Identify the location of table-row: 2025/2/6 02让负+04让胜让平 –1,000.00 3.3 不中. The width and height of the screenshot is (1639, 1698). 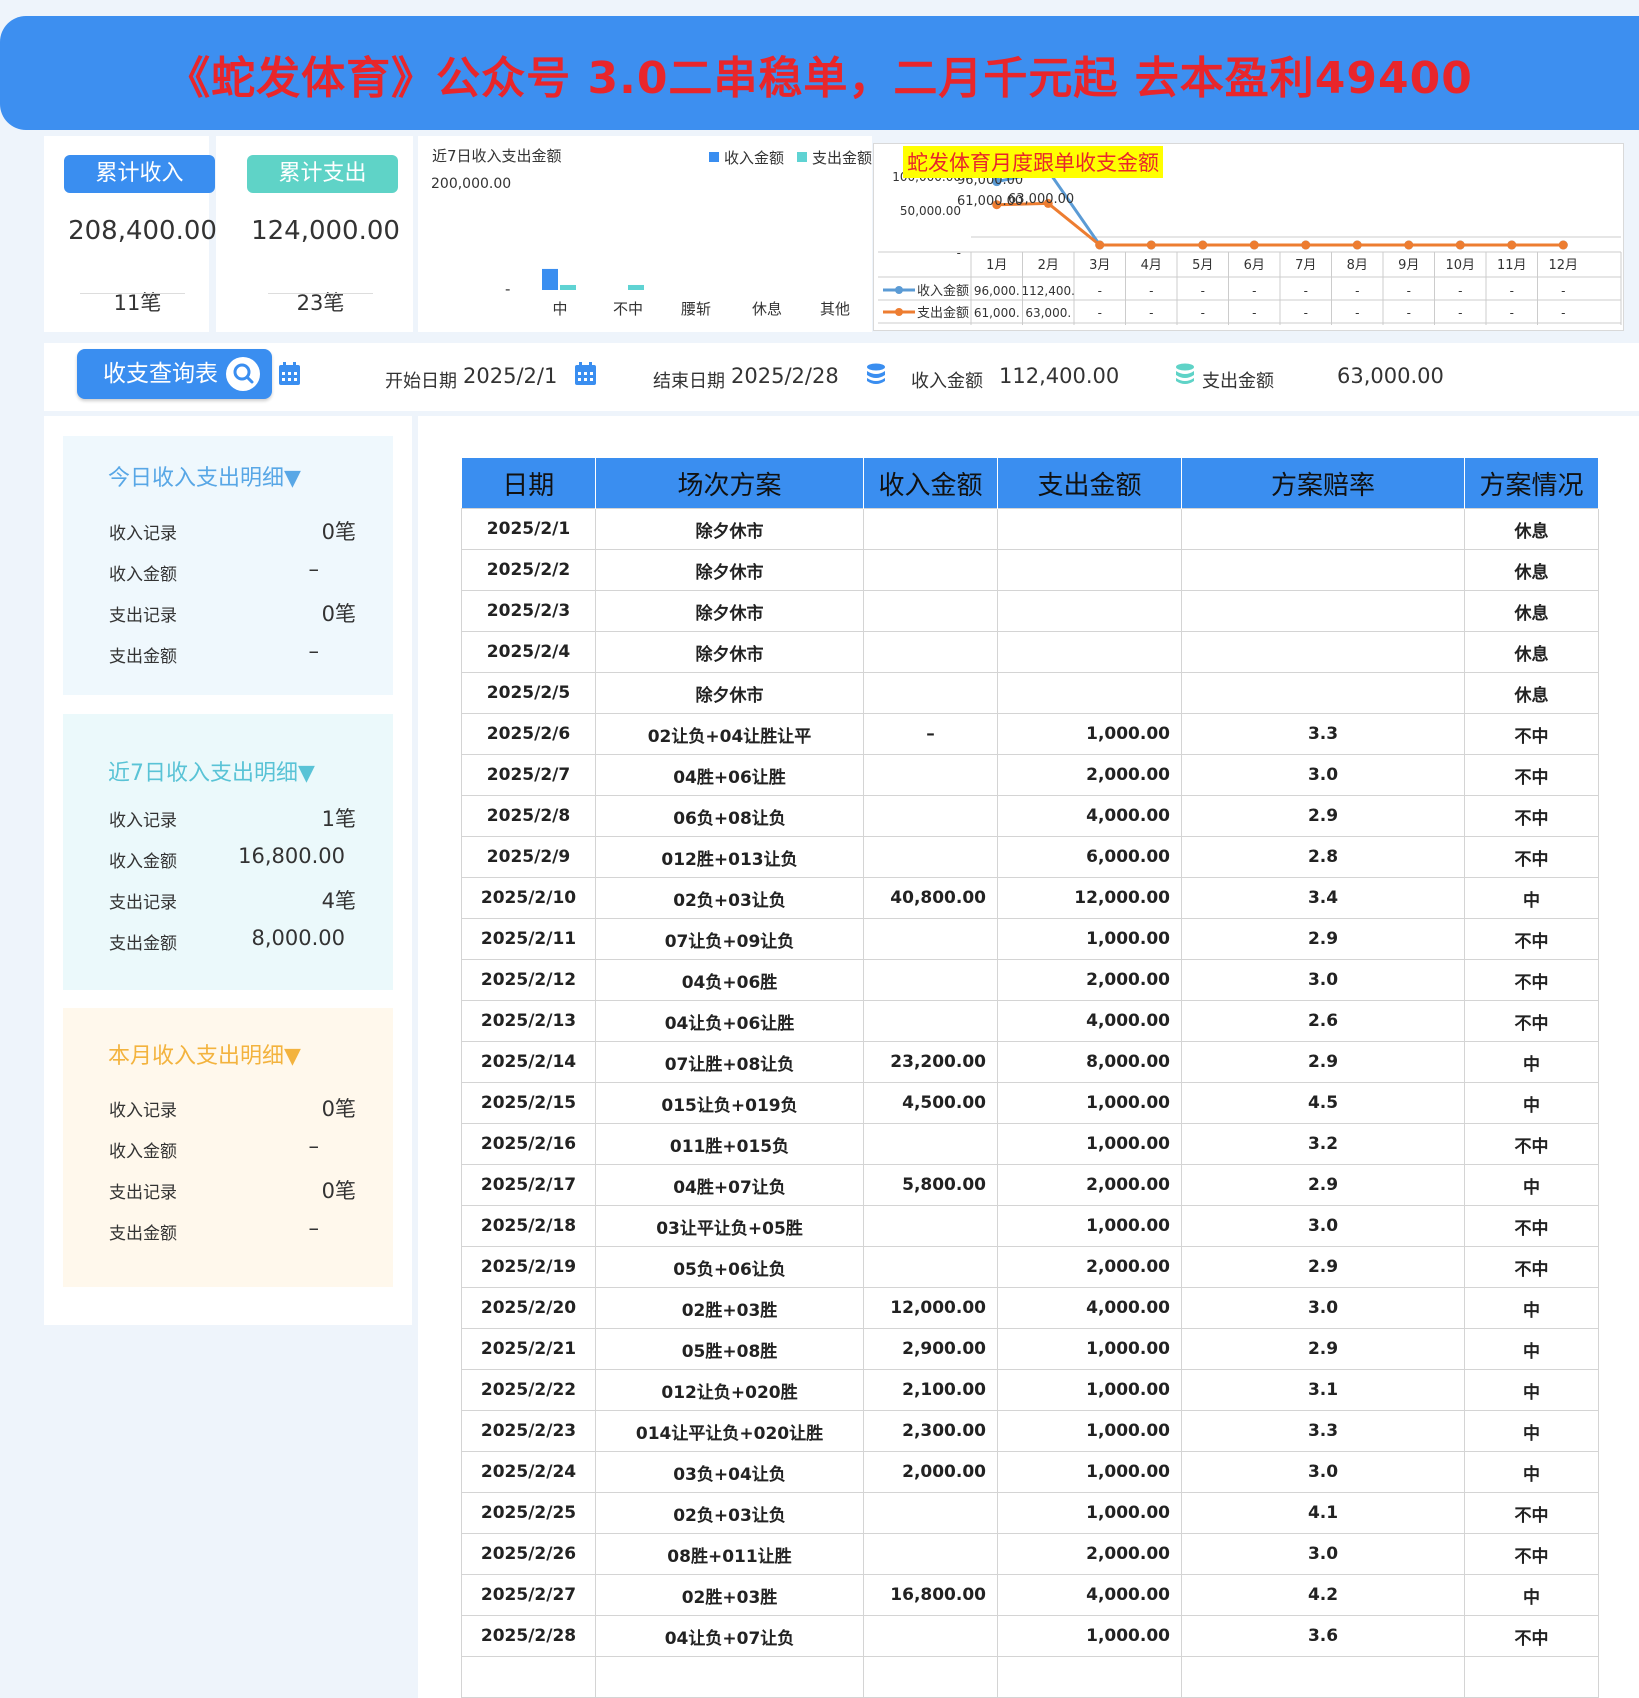
(1030, 734).